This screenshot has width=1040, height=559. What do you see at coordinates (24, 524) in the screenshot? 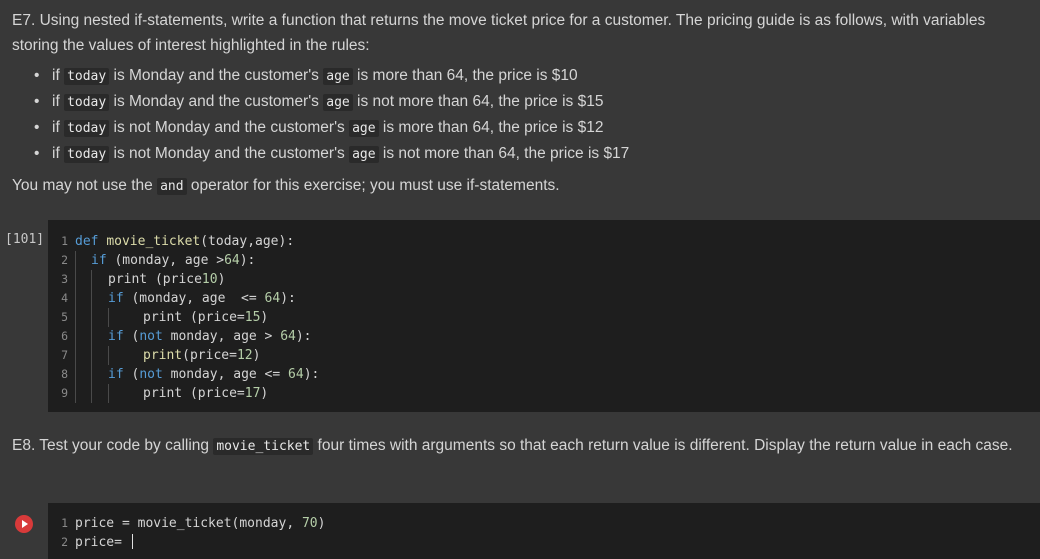
I see `run-cell-button` at bounding box center [24, 524].